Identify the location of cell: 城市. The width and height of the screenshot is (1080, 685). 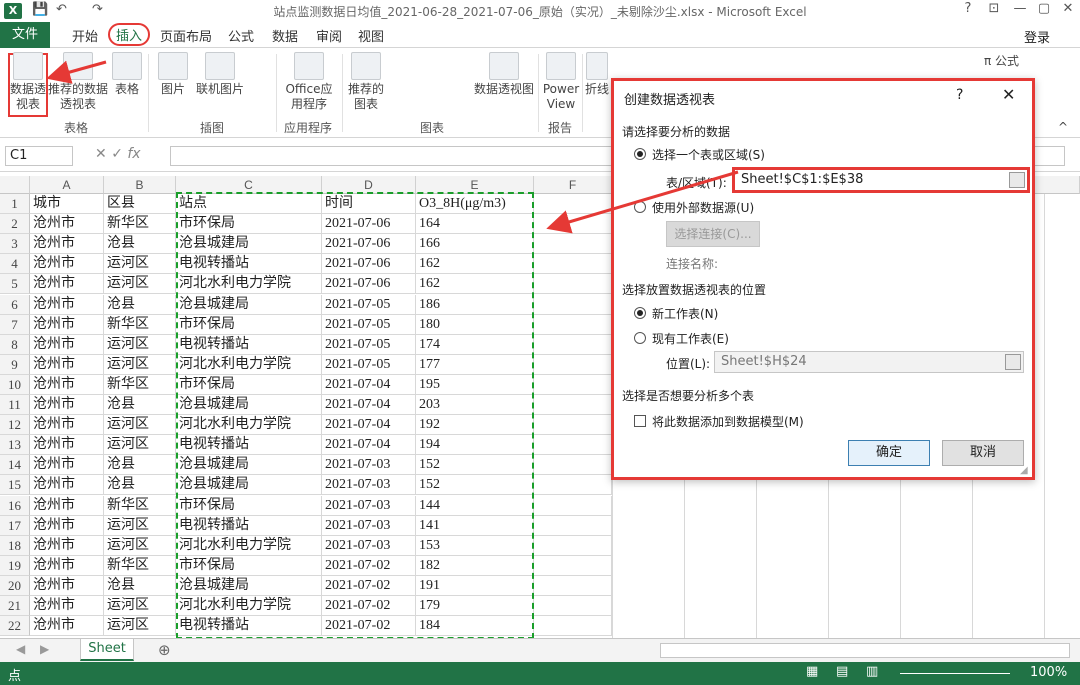
(67, 204).